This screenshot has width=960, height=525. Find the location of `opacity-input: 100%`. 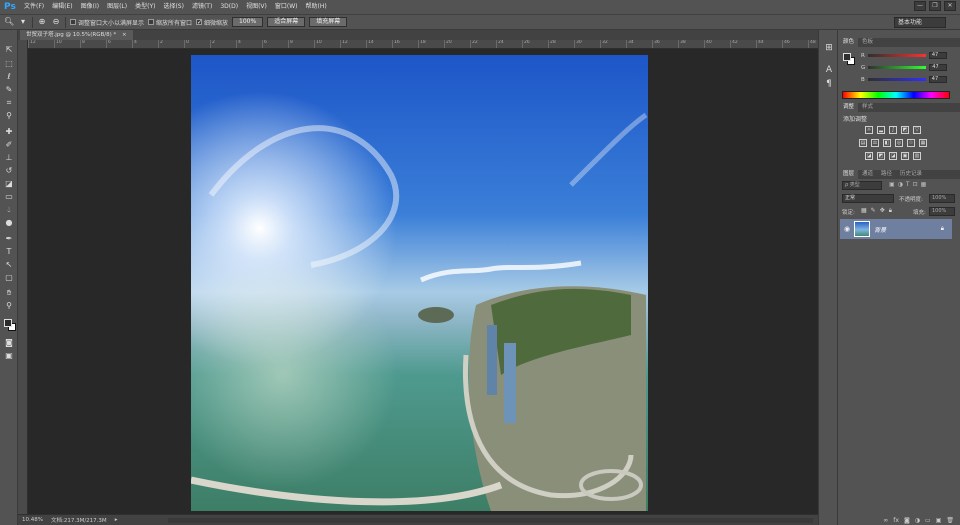

opacity-input: 100% is located at coordinates (942, 198).